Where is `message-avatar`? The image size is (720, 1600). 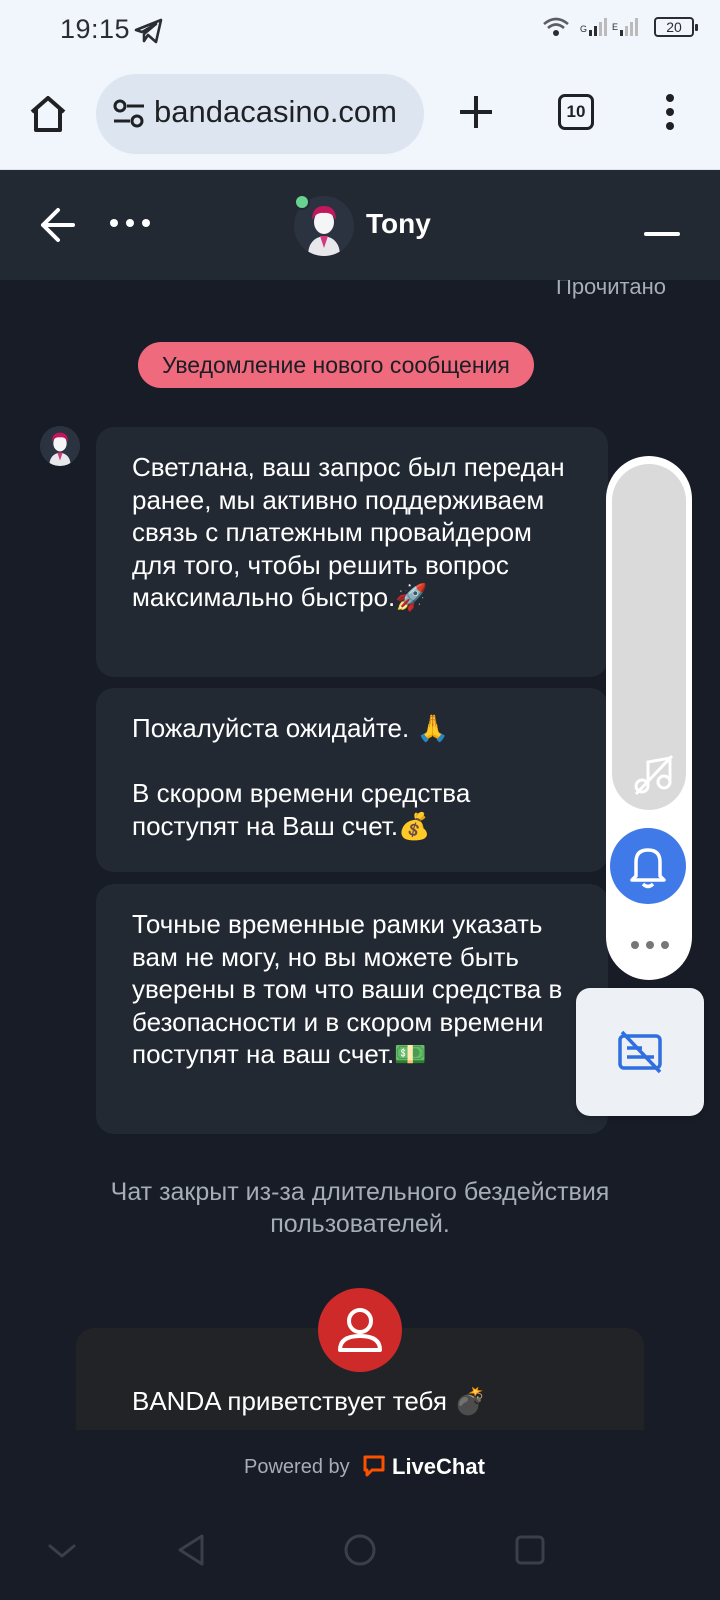
message-avatar is located at coordinates (60, 446).